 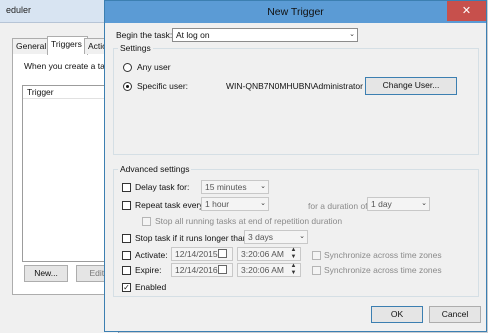 I want to click on expire-time-spinner: ▲ ▼, so click(x=293, y=270).